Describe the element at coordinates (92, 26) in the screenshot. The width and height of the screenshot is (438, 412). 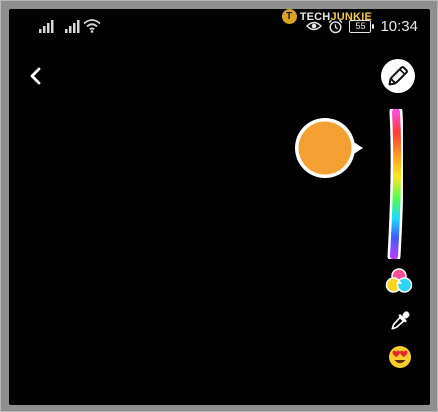
I see `wifi-icon` at that location.